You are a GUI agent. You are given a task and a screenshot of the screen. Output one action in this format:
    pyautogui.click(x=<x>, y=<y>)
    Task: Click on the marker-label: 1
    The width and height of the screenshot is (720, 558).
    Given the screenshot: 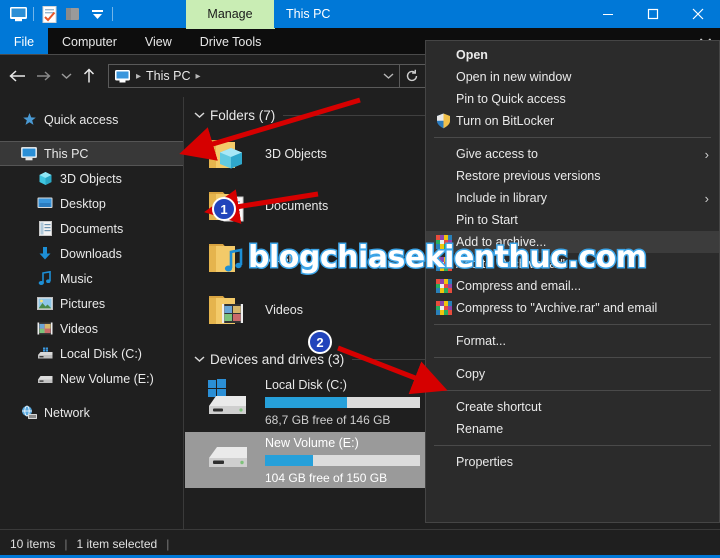 What is the action you would take?
    pyautogui.click(x=224, y=209)
    